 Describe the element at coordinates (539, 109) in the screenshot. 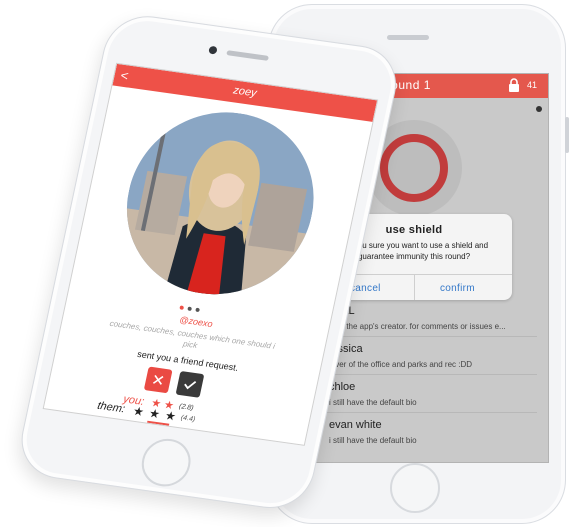

I see `info-icon` at that location.